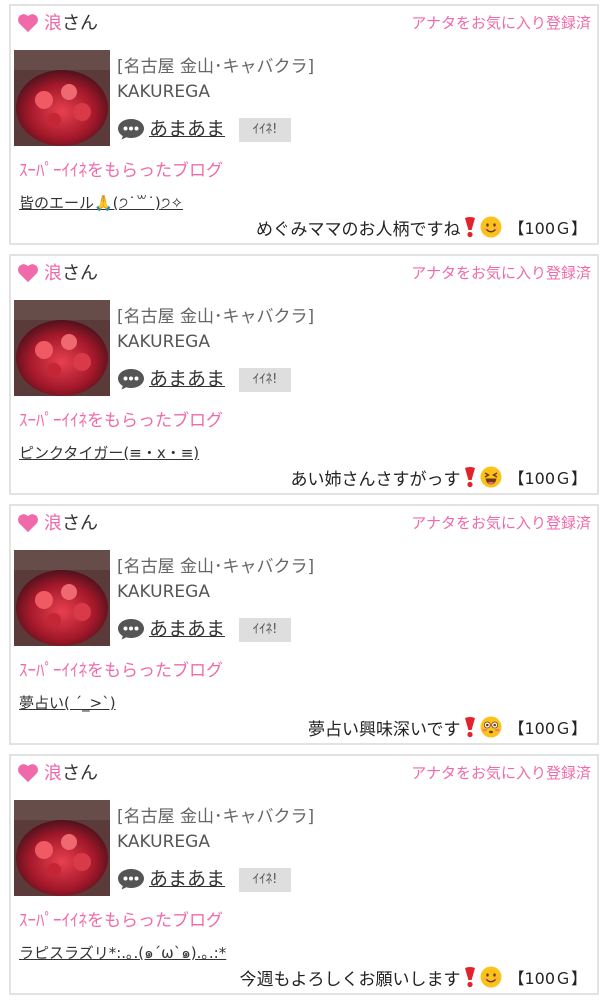 Image resolution: width=608 pixels, height=1000 pixels. Describe the element at coordinates (350, 979) in the screenshot. I see `comment-text: 今週もよろしくお願いします` at that location.